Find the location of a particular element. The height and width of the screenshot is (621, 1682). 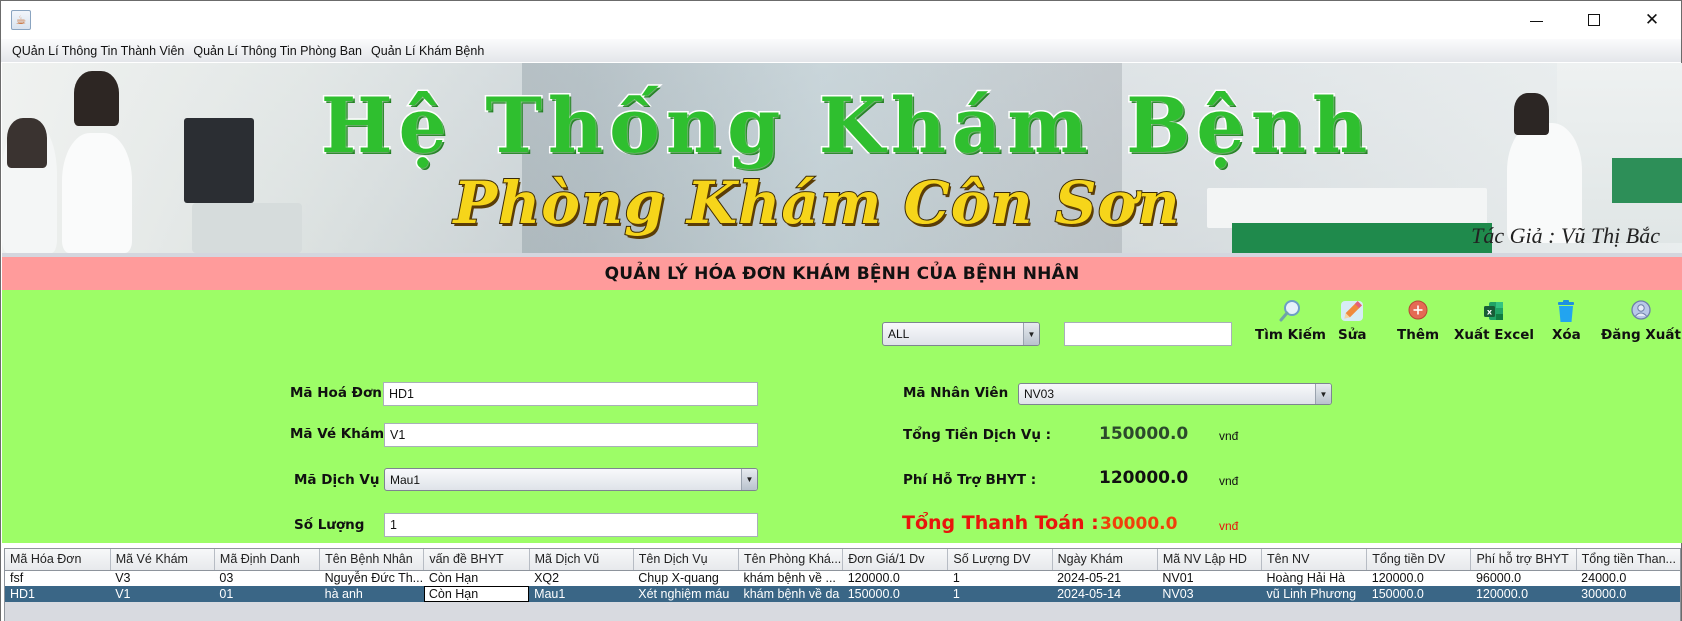

add-button-label: Thêm is located at coordinates (1418, 335).